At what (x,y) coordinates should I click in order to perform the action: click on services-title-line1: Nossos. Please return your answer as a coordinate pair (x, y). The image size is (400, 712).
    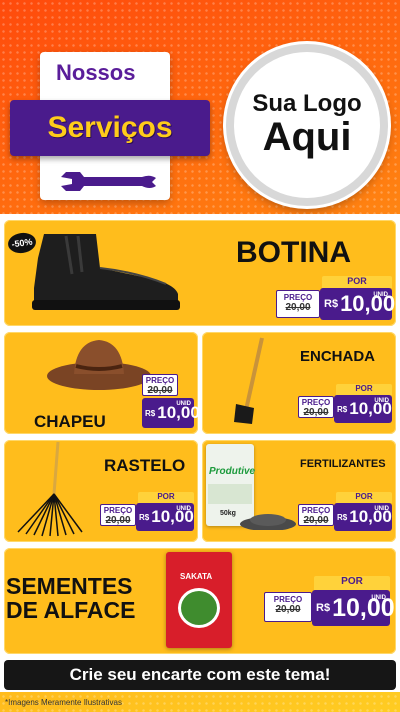
    Looking at the image, I should click on (96, 72).